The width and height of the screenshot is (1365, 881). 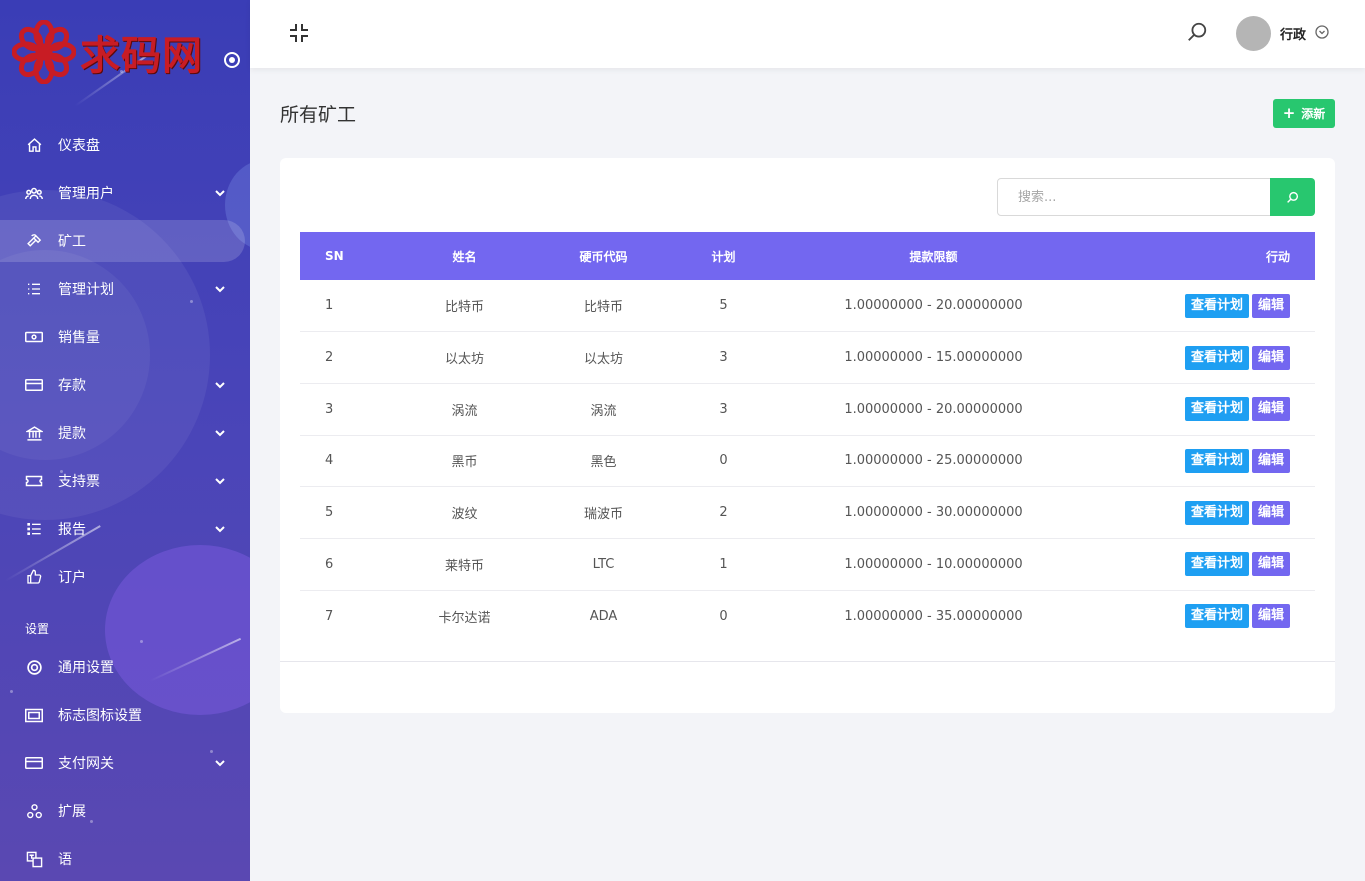 I want to click on cell-plan: 5, so click(x=723, y=306).